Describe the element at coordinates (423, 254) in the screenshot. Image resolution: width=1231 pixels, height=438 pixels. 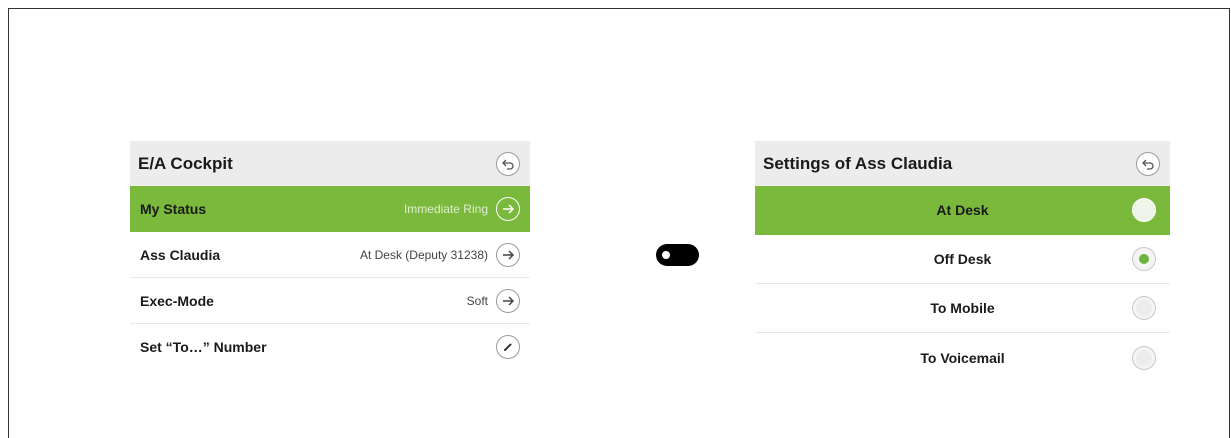
I see `row-value: At Desk (Deputy 31238)` at that location.